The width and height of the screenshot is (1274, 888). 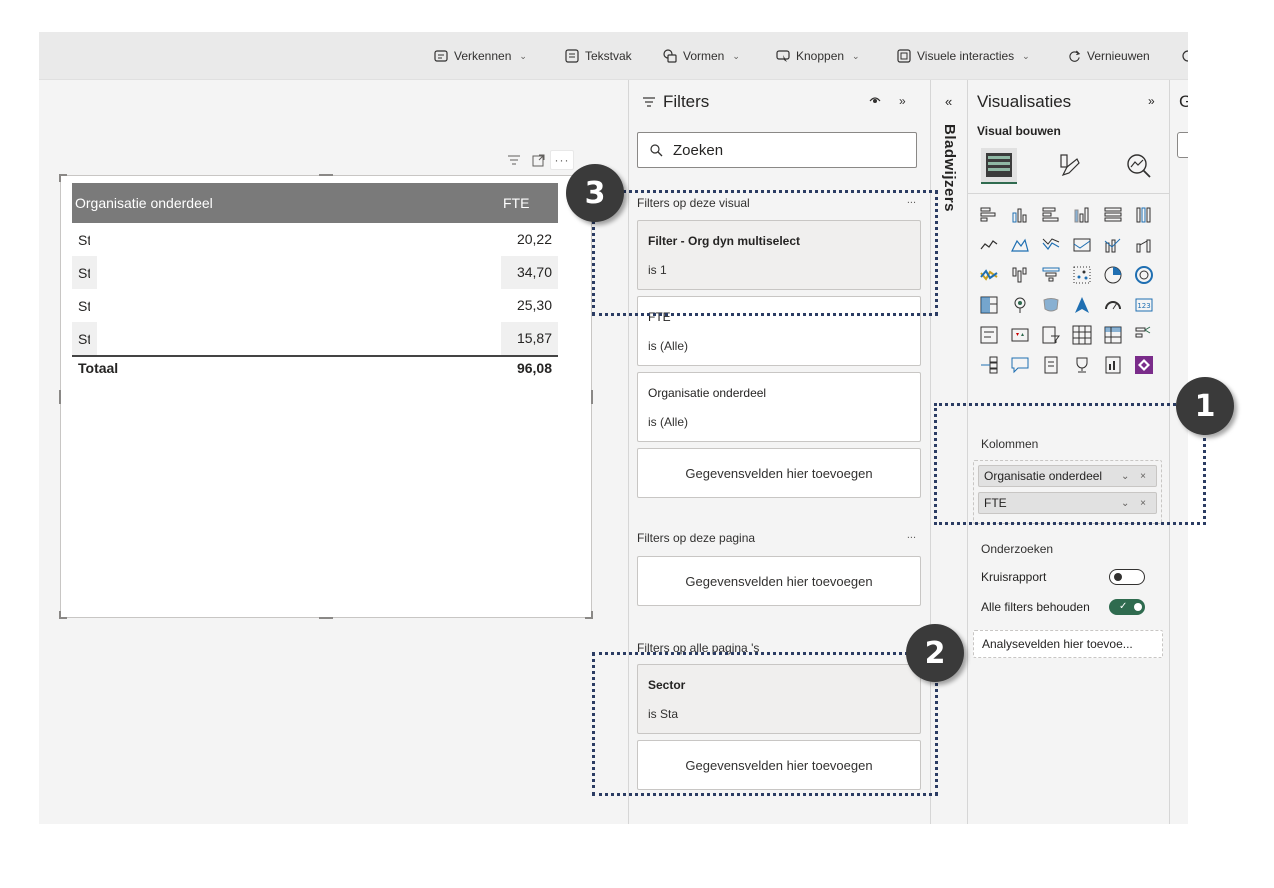 What do you see at coordinates (1051, 245) in the screenshot?
I see `stacked-area-icon` at bounding box center [1051, 245].